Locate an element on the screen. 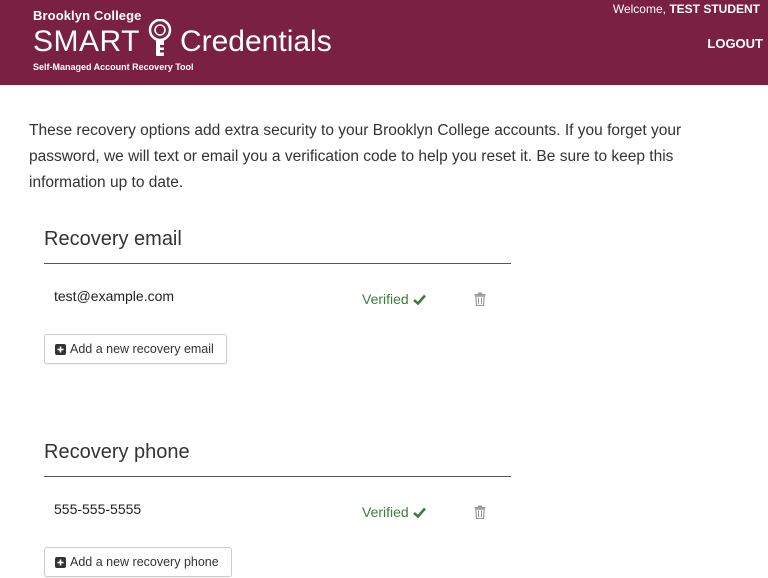 The image size is (768, 578). recovery-email-row: test@example.com Verified is located at coordinates (277, 296).